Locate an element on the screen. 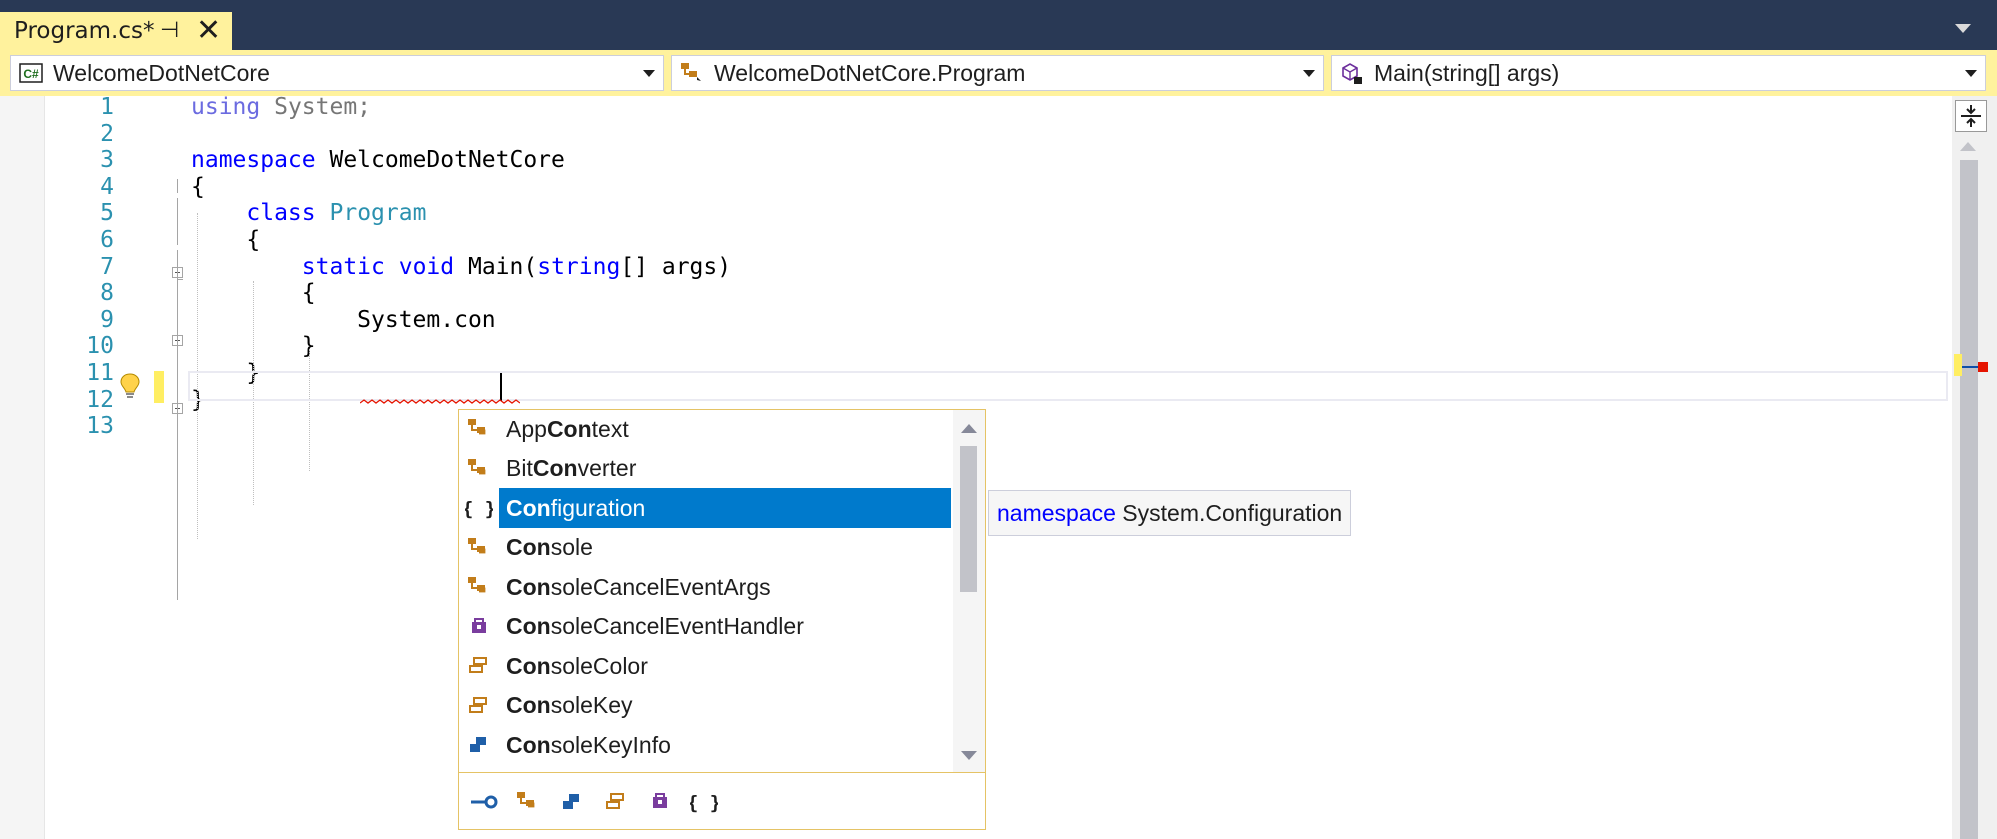 The width and height of the screenshot is (1997, 839). change-map-marker is located at coordinates (1958, 365).